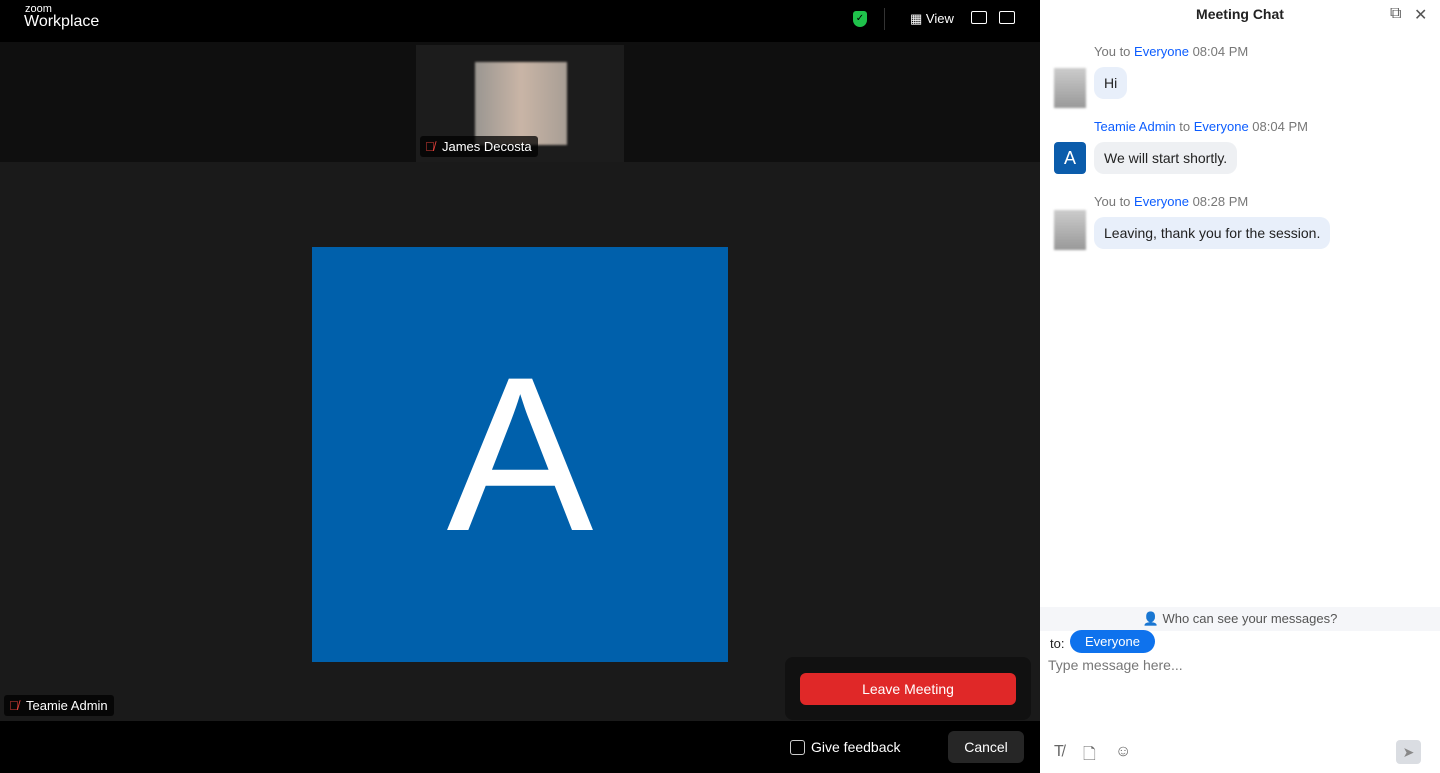 The height and width of the screenshot is (773, 1440). Describe the element at coordinates (1201, 126) in the screenshot. I see `message-meta: Teamie Admin to Everyone 08:04 PM` at that location.